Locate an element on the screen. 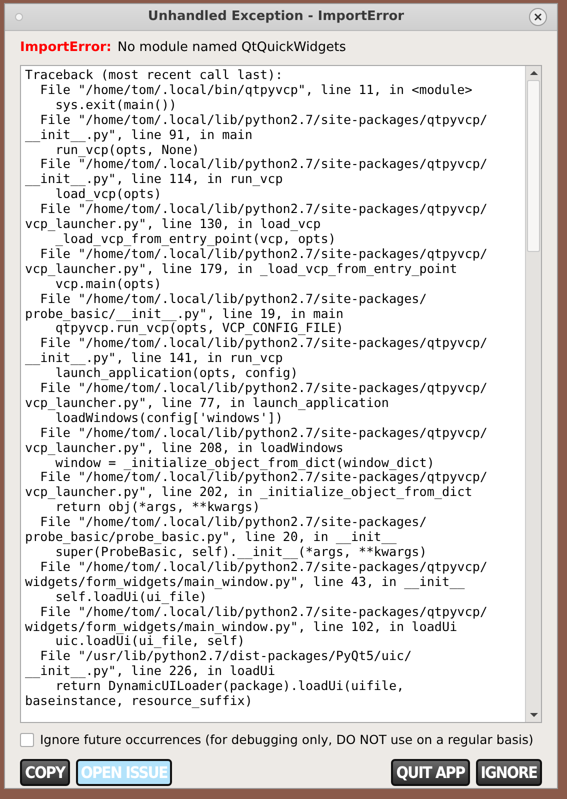  ignore-label: Ignore future occurrences (for debugging only, DO NOT use on a regular basis) is located at coordinates (287, 739).